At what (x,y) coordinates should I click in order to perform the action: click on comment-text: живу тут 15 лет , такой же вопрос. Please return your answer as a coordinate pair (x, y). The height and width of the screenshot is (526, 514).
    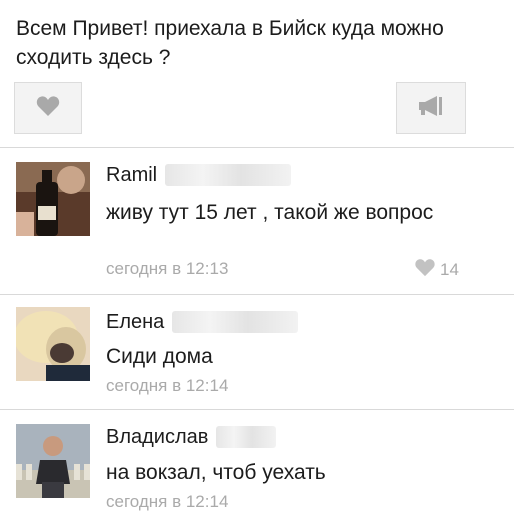
    Looking at the image, I should click on (270, 212).